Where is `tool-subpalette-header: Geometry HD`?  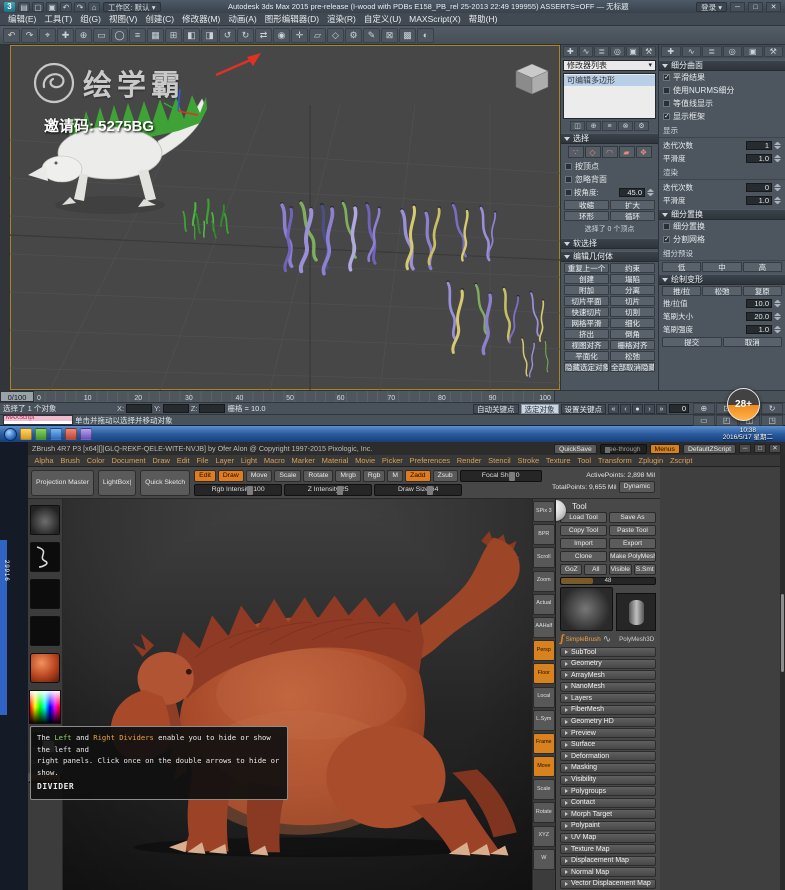 tool-subpalette-header: Geometry HD is located at coordinates (608, 721).